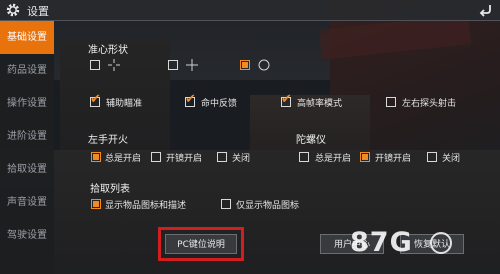  I want to click on crosshair-option-2-checkbox, so click(173, 65).